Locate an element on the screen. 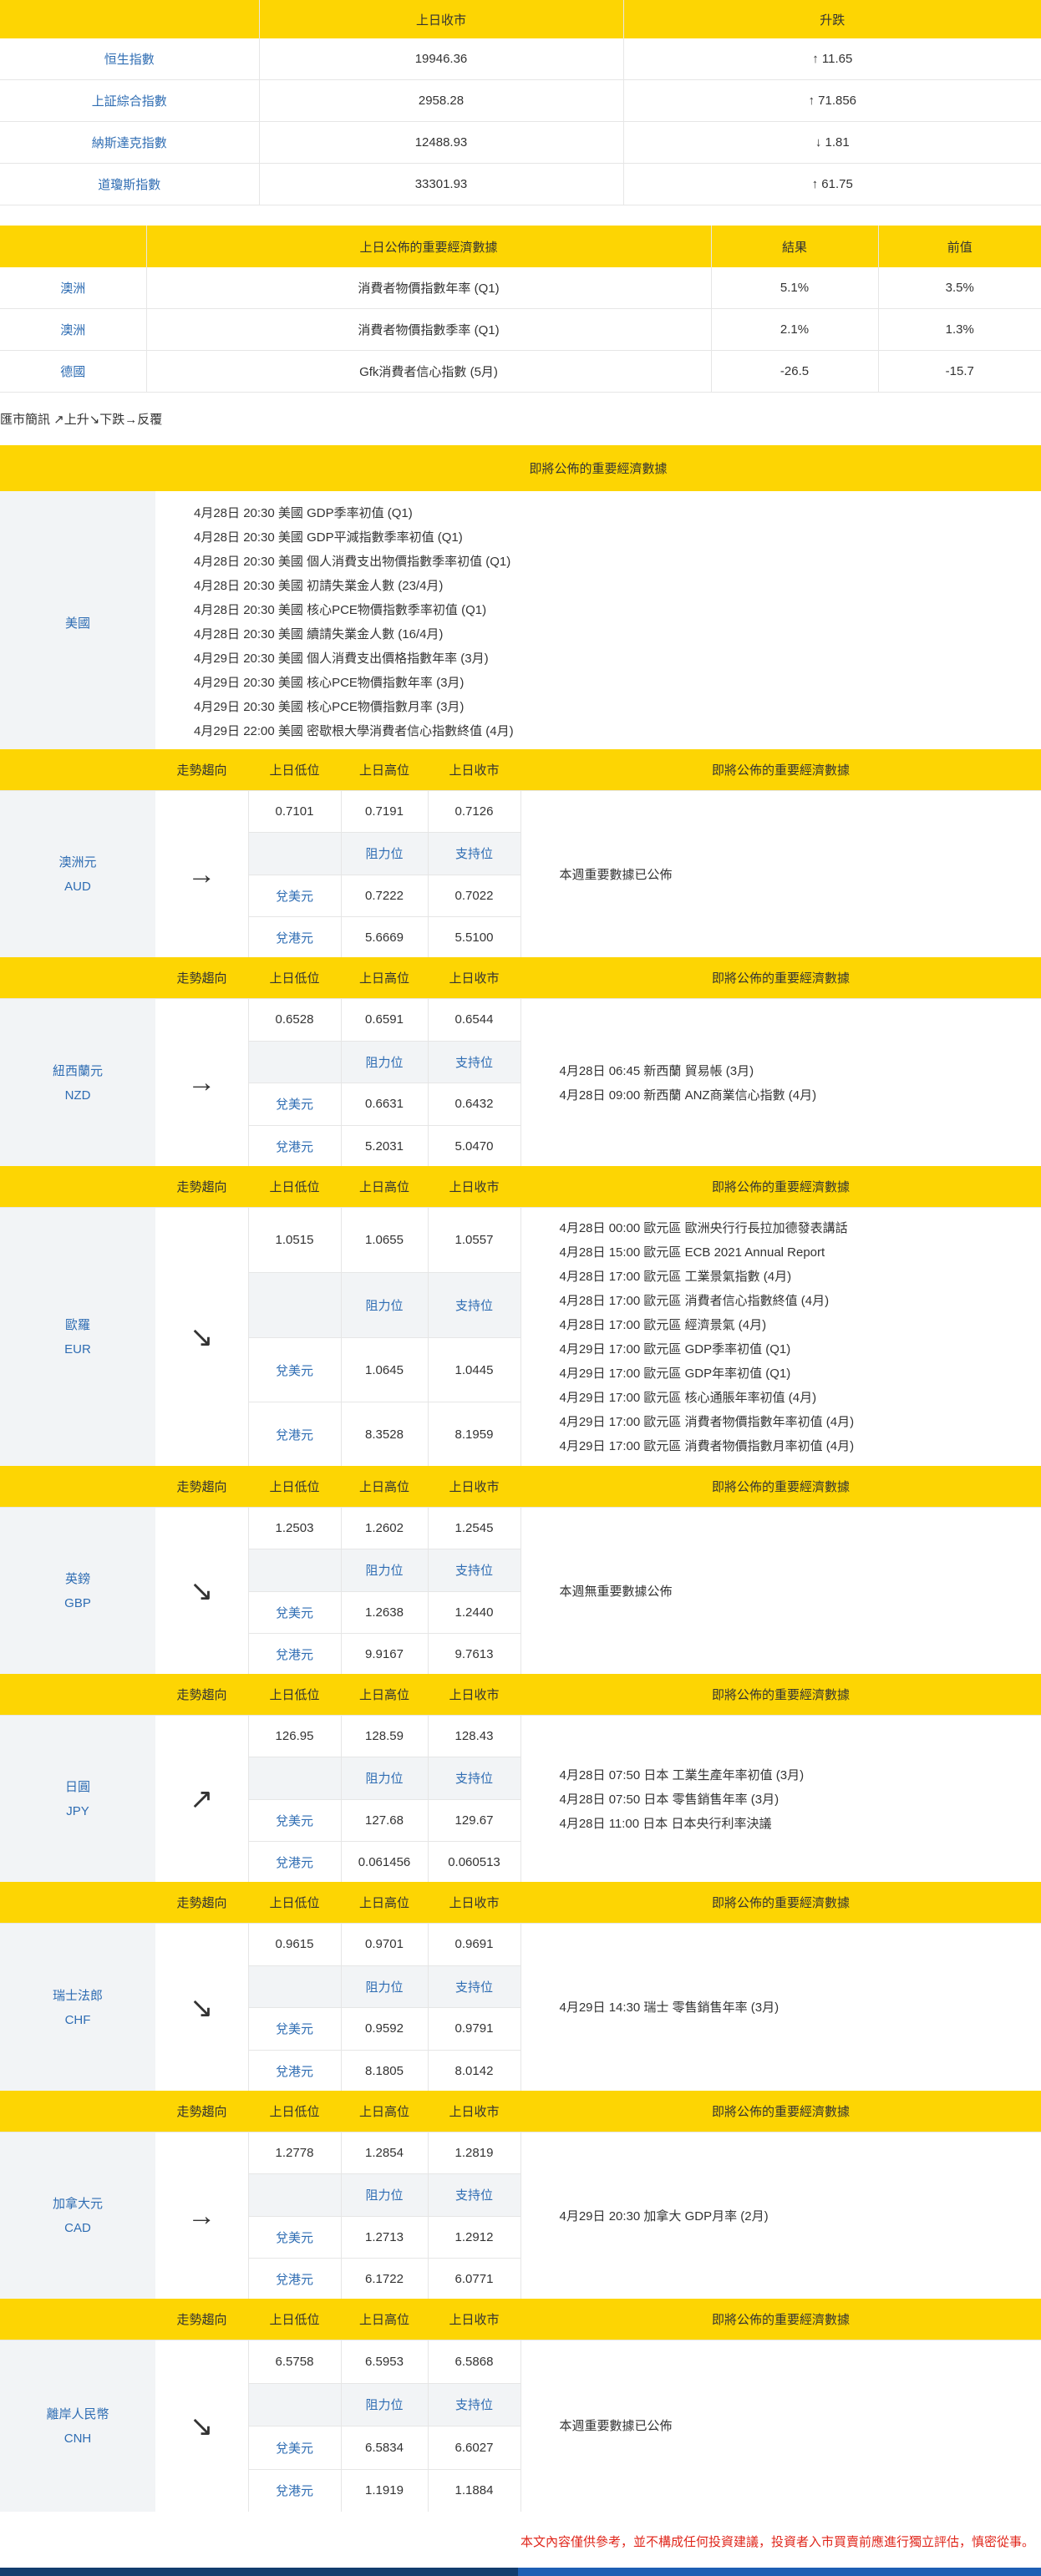 The height and width of the screenshot is (2576, 1041). event-item: 4月28日 20:30 美國 GDP季率初值 (Q1) is located at coordinates (303, 513).